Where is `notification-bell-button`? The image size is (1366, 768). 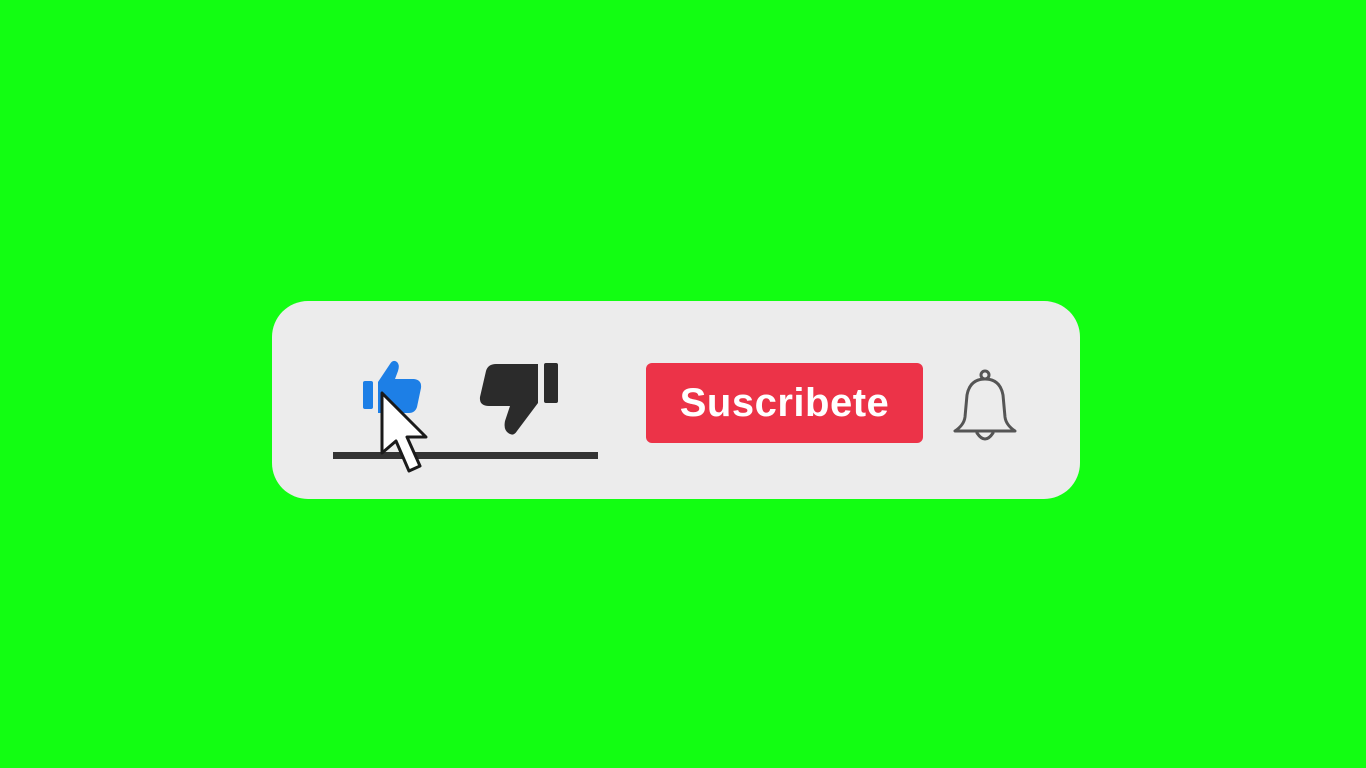
notification-bell-button is located at coordinates (986, 407).